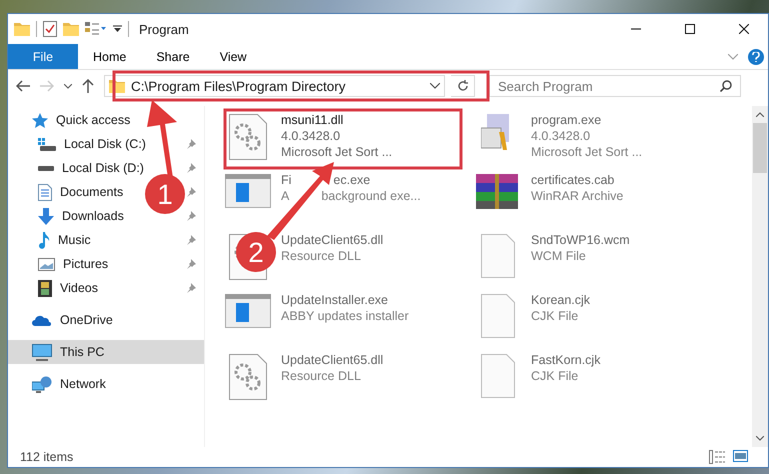 This screenshot has width=769, height=474. I want to click on scrollbar, so click(760, 276).